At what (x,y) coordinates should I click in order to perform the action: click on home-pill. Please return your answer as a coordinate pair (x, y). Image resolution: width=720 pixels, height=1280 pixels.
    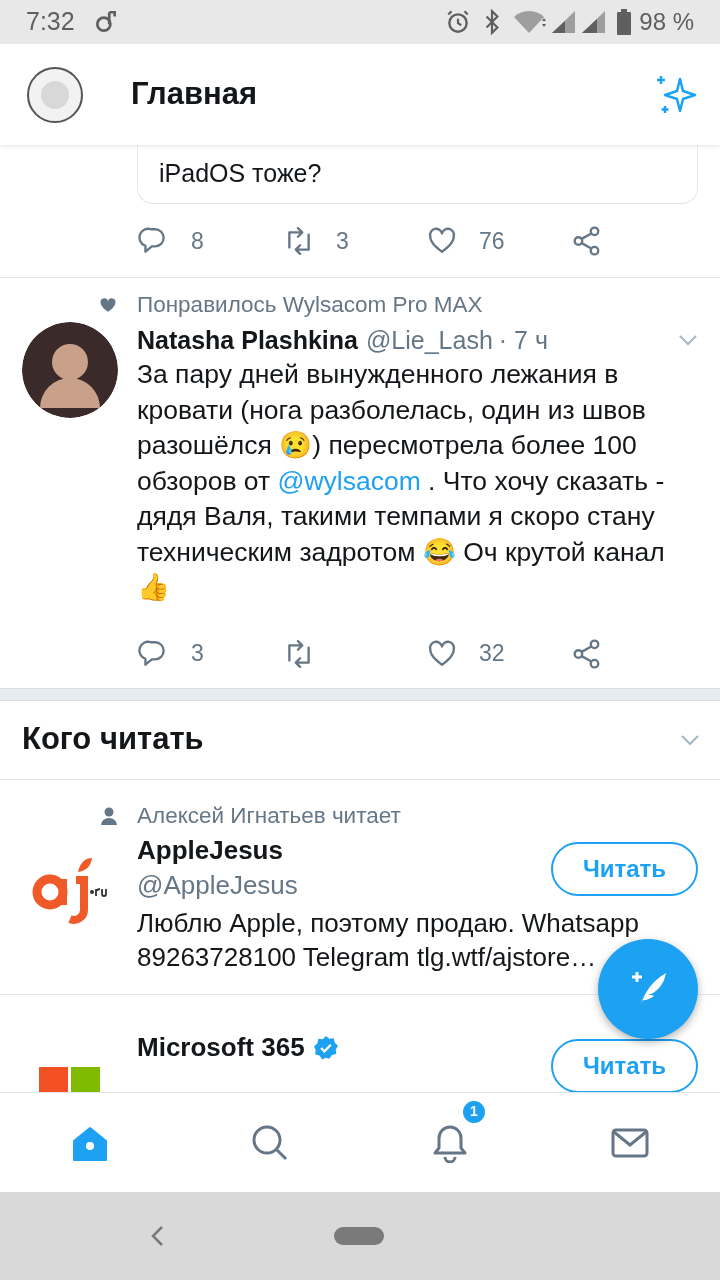
    Looking at the image, I should click on (359, 1236).